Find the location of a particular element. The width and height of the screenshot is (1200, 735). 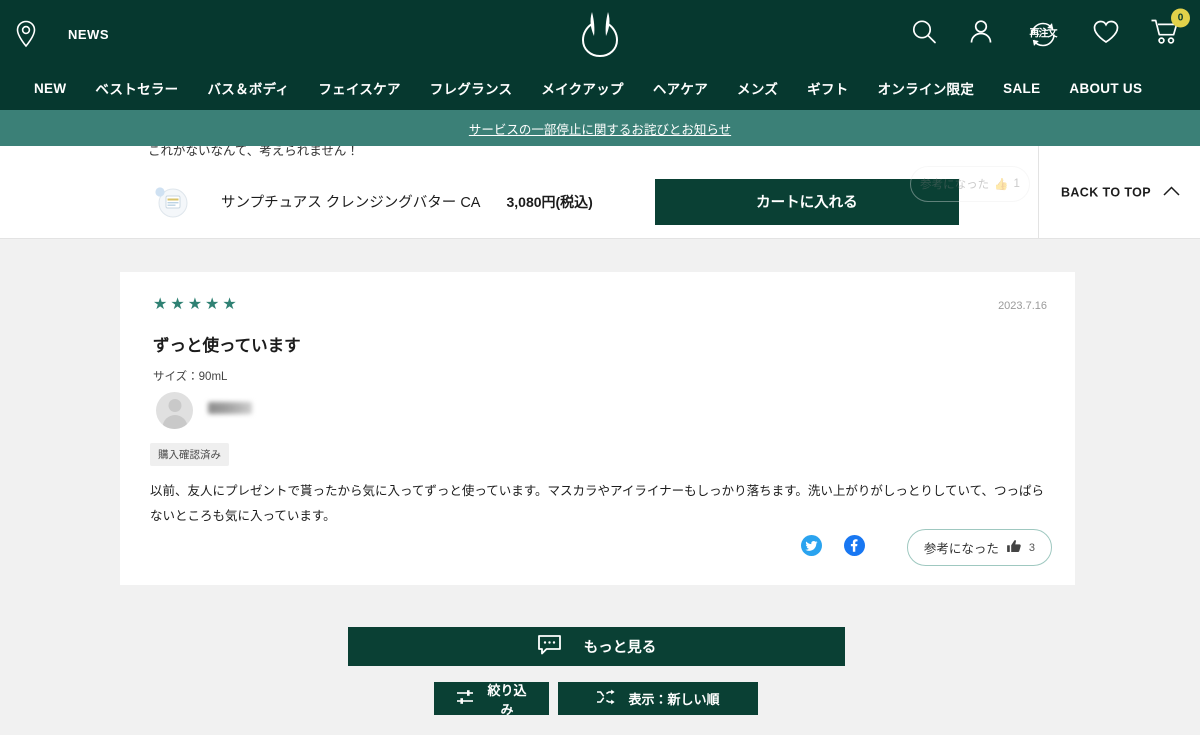

nav-item-about-us: ABOUT US is located at coordinates (1105, 88).